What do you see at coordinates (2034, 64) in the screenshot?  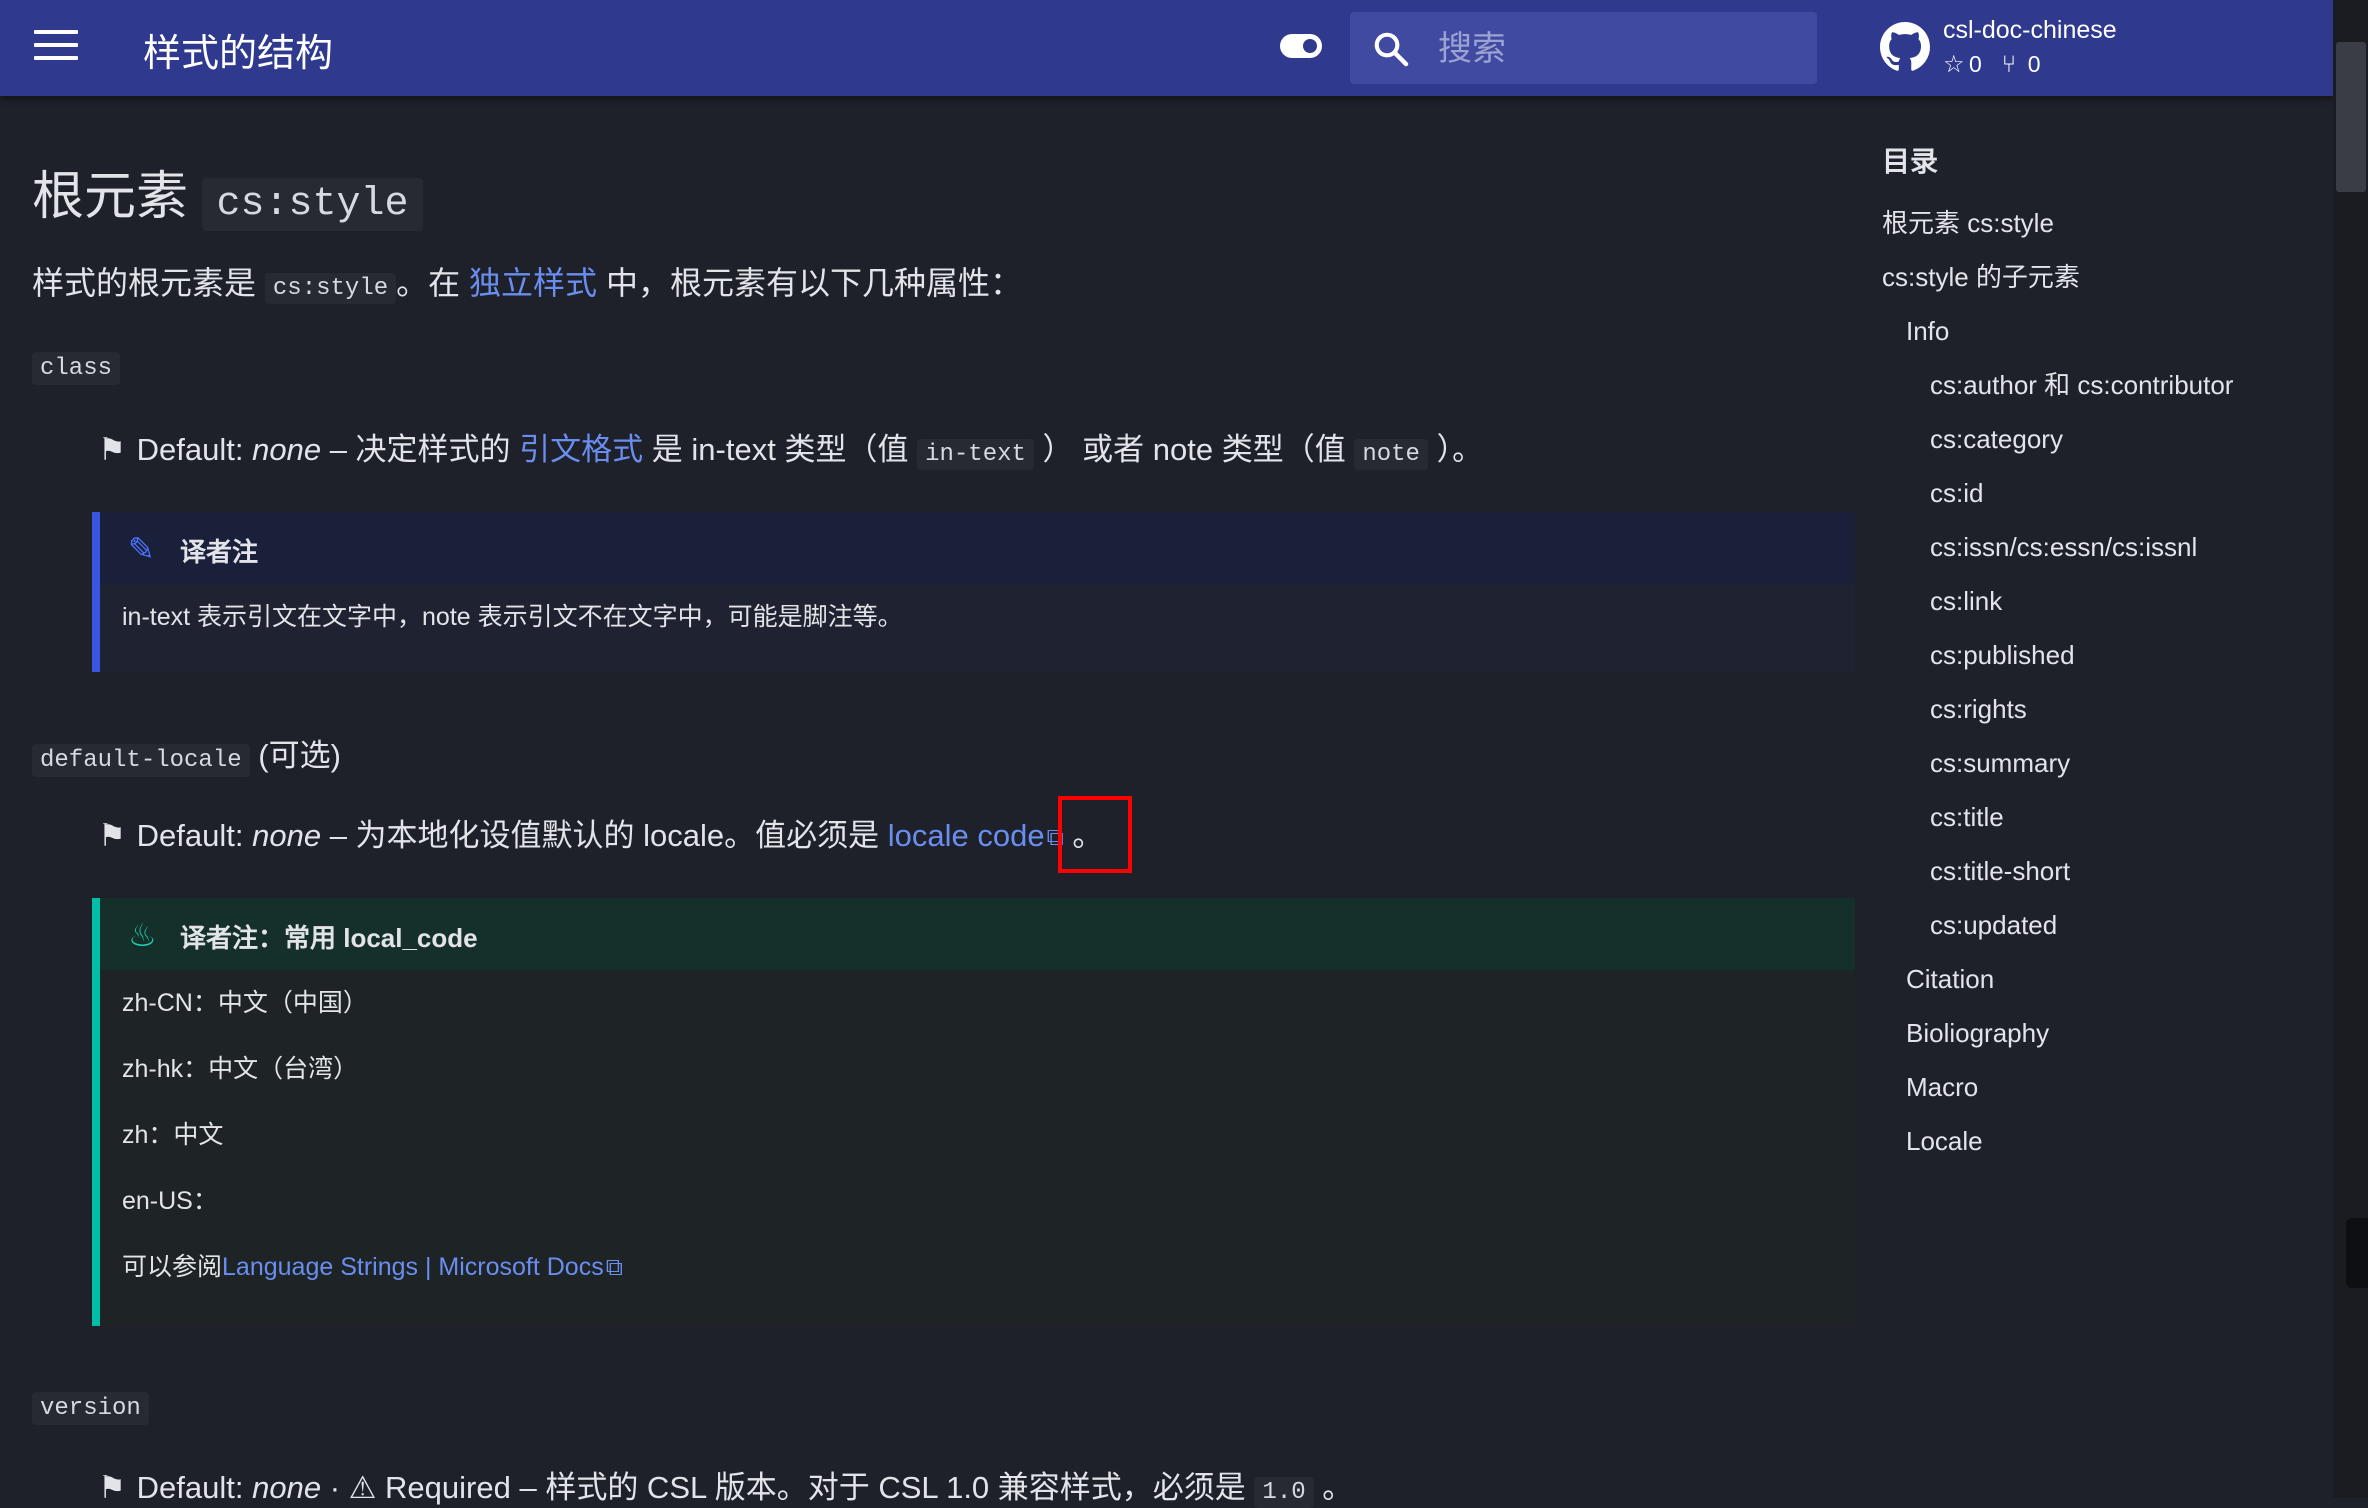 I see `fork-count: 0` at bounding box center [2034, 64].